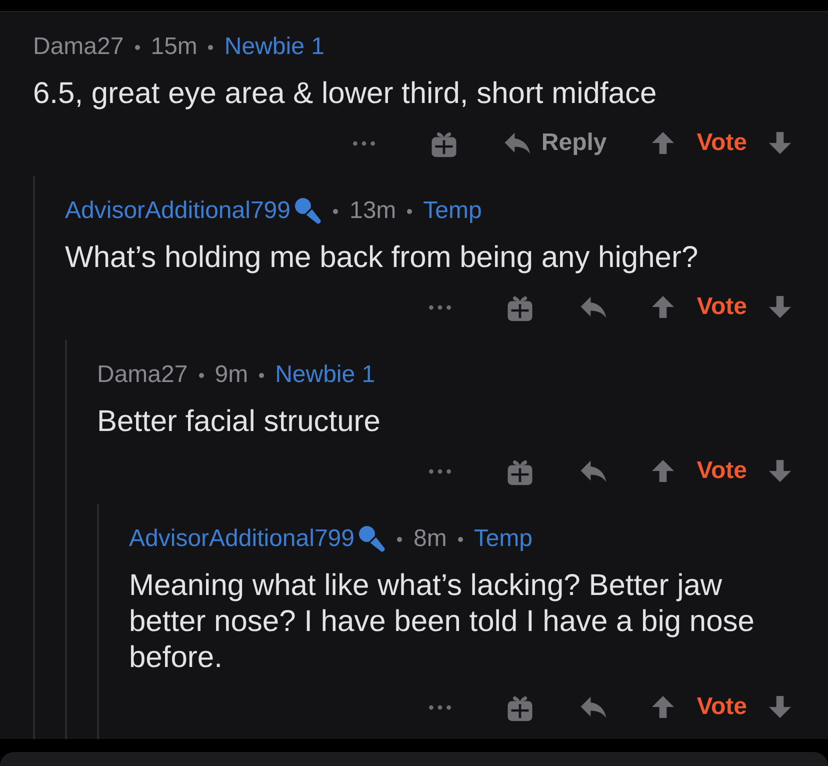  I want to click on comment-text: Better facial structure, so click(239, 422).